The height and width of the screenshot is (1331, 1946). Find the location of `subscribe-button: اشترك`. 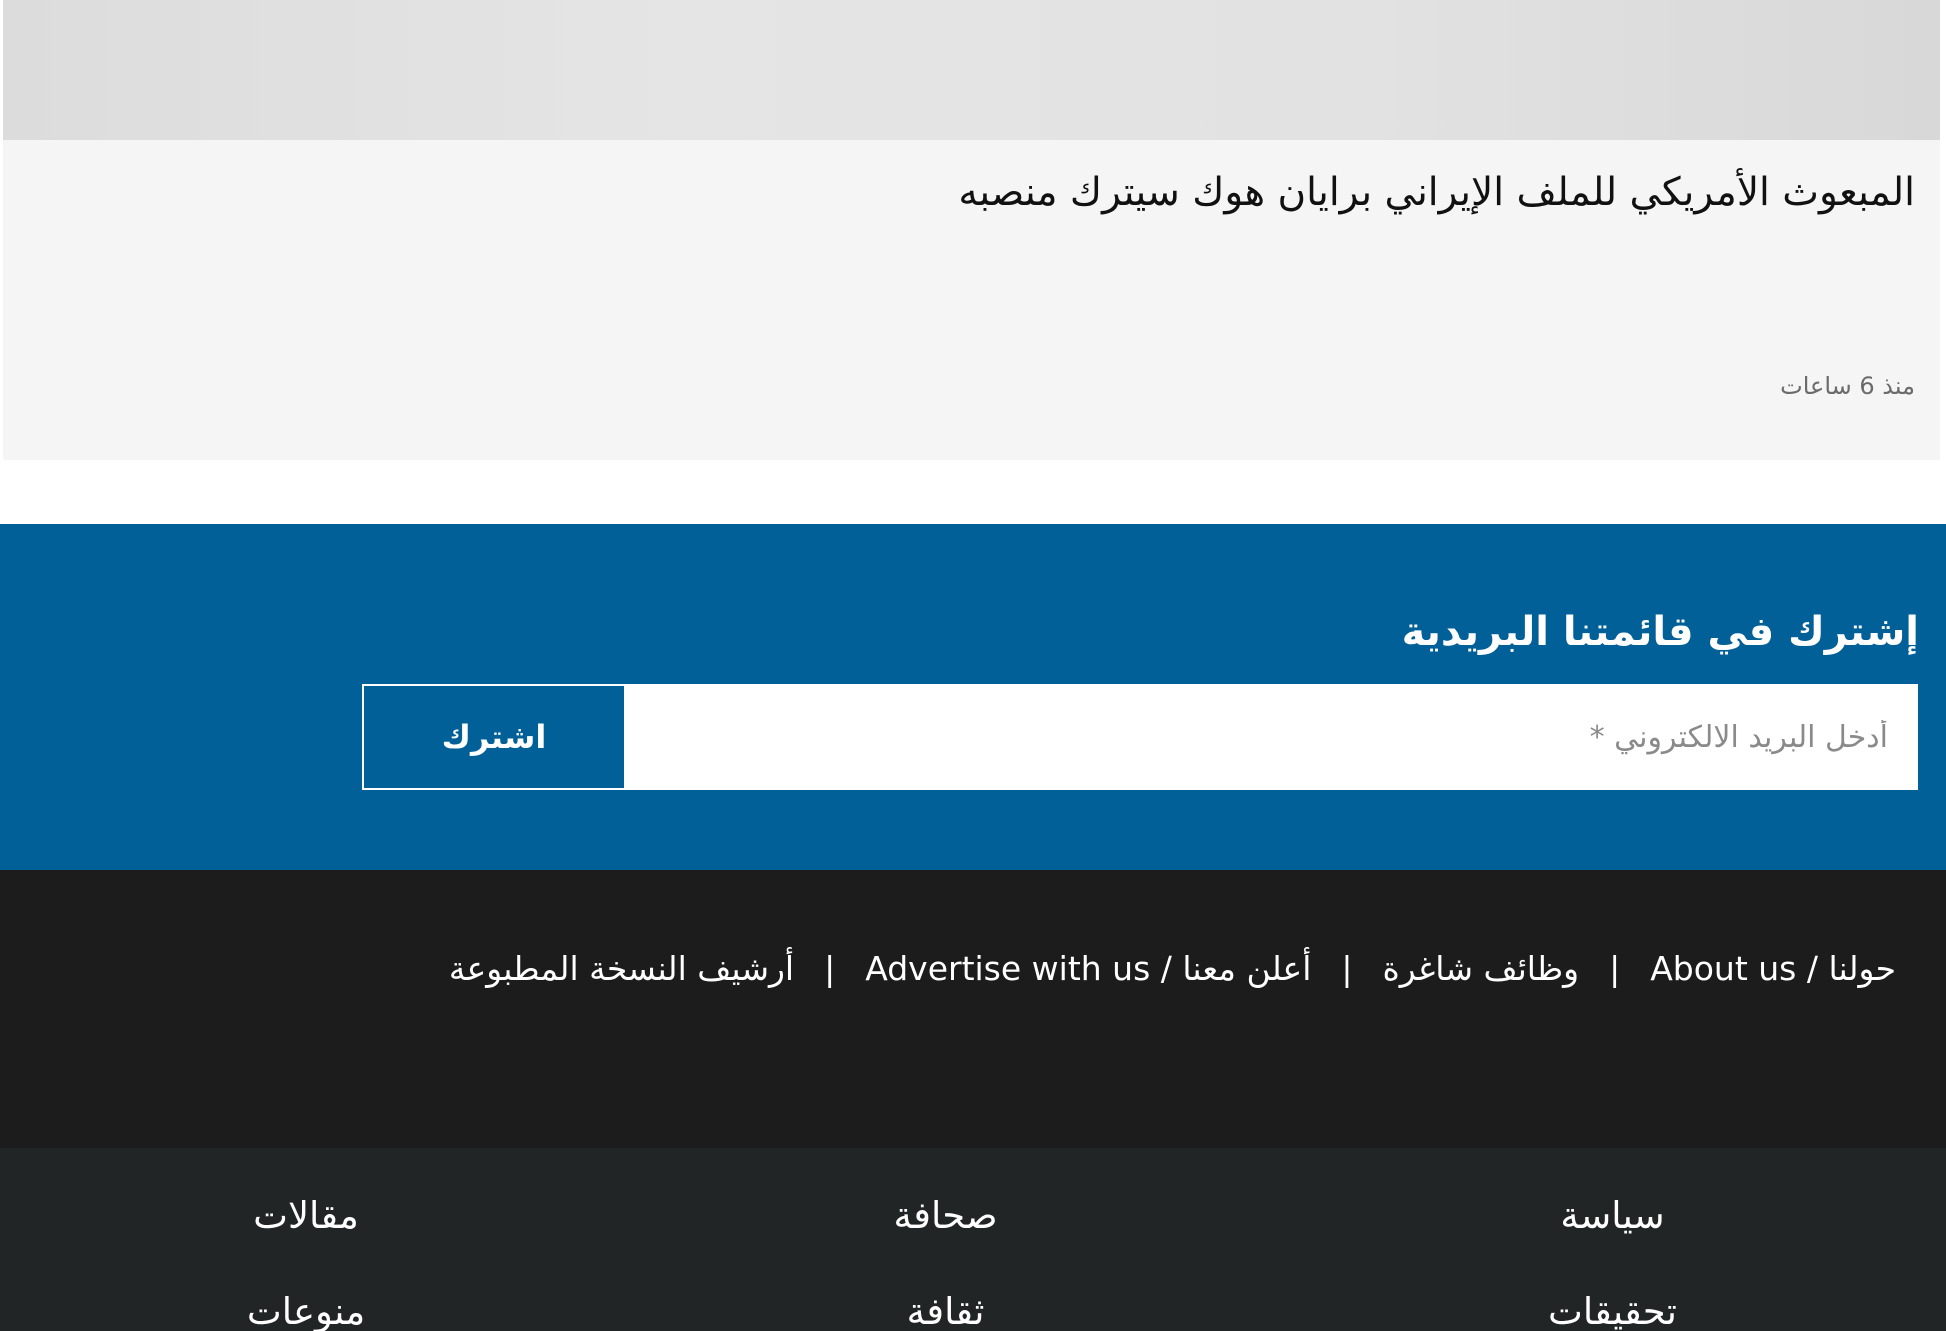

subscribe-button: اشترك is located at coordinates (495, 737).